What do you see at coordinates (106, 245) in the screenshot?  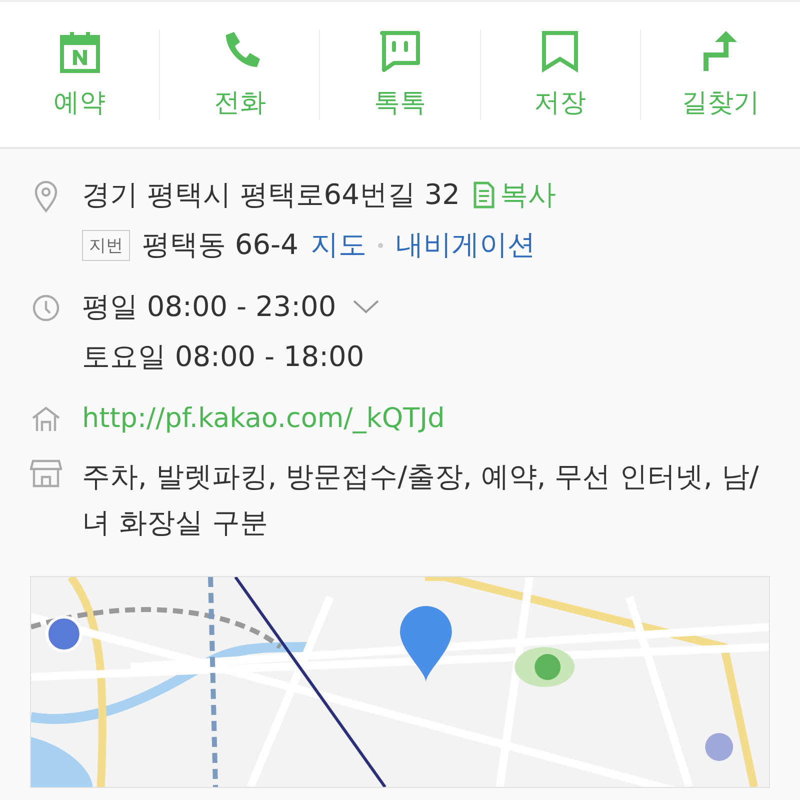 I see `lot-tag: 지번` at bounding box center [106, 245].